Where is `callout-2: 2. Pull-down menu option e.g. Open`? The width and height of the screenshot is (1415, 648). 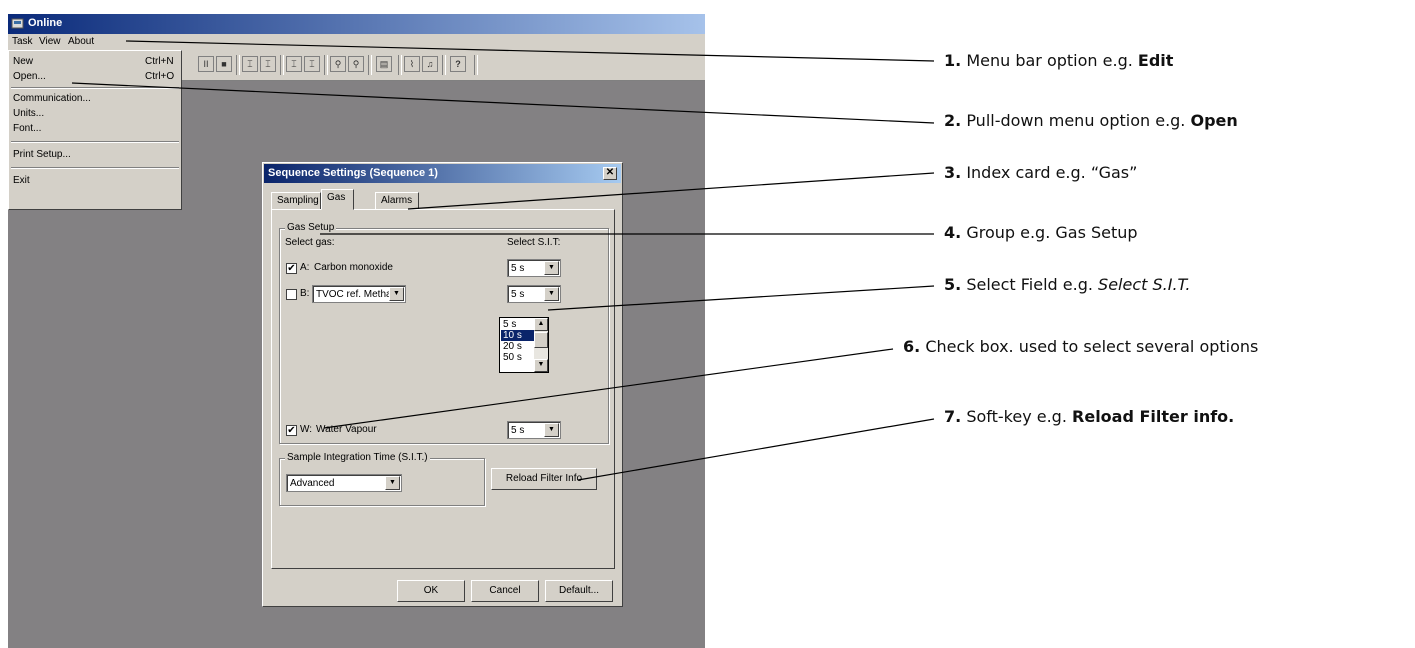 callout-2: 2. Pull-down menu option e.g. Open is located at coordinates (1091, 120).